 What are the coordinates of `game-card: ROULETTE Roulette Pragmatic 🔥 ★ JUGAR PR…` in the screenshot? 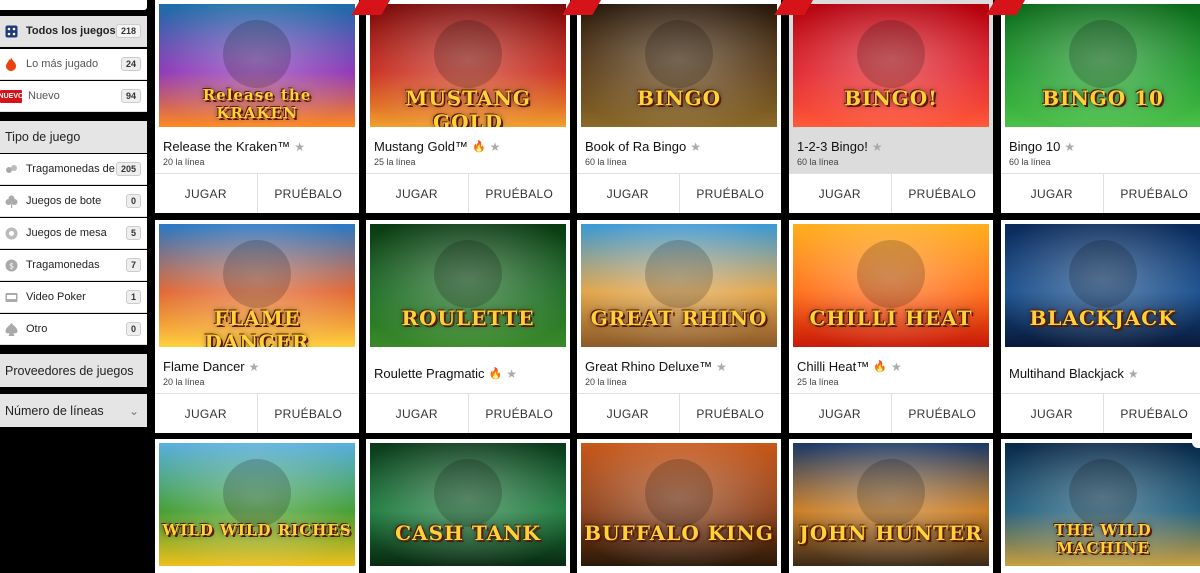 It's located at (468, 326).